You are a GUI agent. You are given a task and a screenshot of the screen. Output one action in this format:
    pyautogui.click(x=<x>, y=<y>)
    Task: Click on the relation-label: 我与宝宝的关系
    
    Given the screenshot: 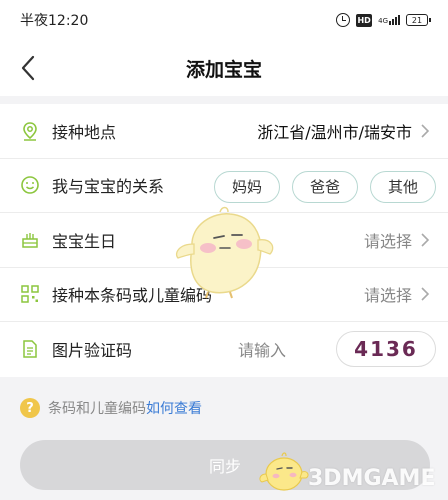 What is the action you would take?
    pyautogui.click(x=108, y=187)
    